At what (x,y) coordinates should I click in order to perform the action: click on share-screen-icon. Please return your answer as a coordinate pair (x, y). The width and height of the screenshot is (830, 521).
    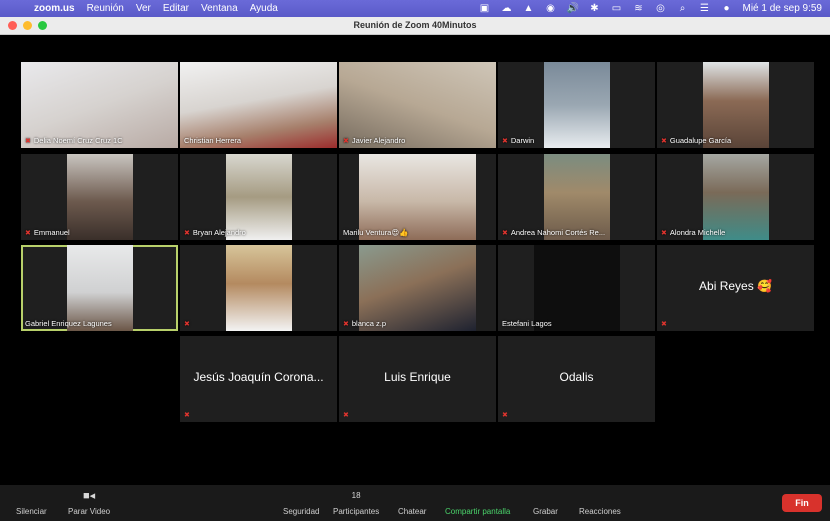
    Looking at the image, I should click on (477, 496).